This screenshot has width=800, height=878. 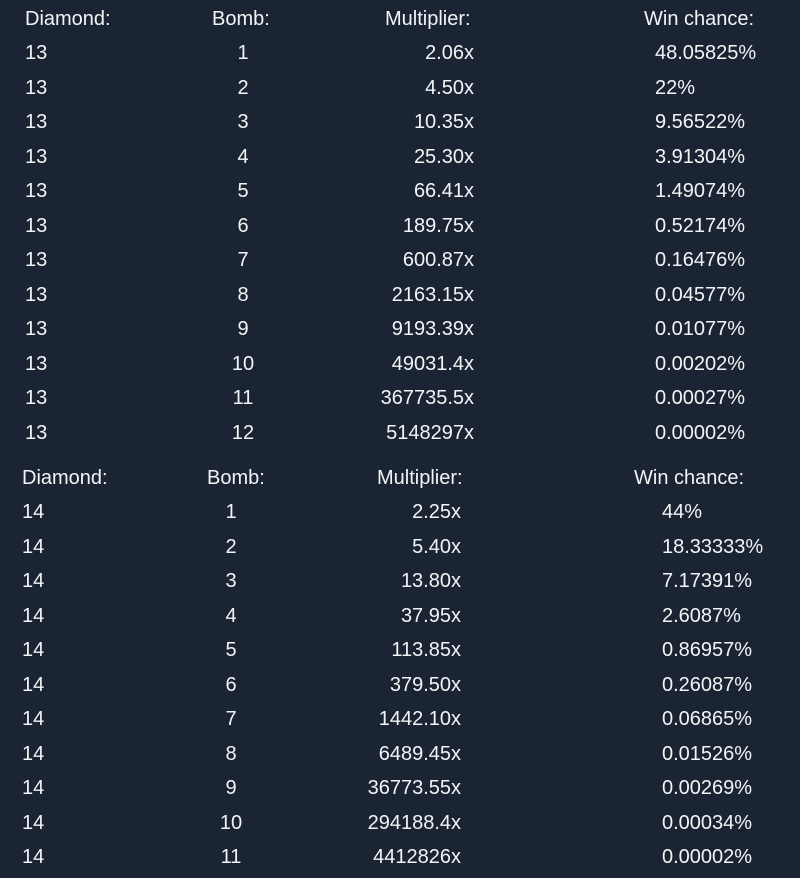 I want to click on table-row: 14 8 6489.45x 0.01526%, so click(x=400, y=754).